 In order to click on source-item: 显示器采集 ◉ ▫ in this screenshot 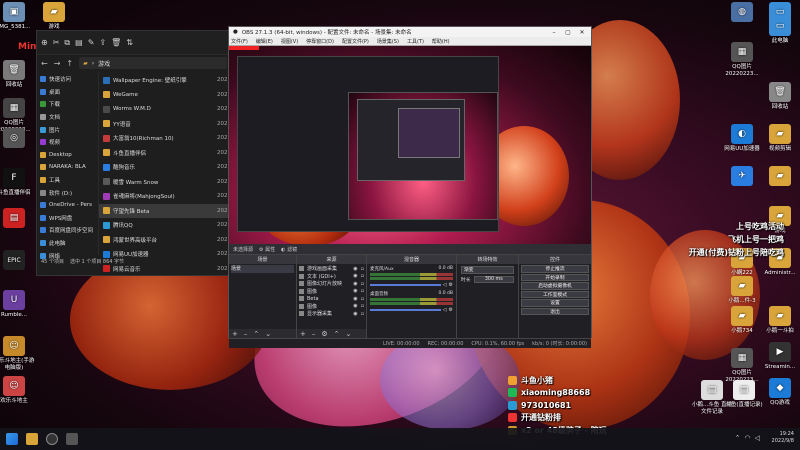, I will do `click(331, 314)`.